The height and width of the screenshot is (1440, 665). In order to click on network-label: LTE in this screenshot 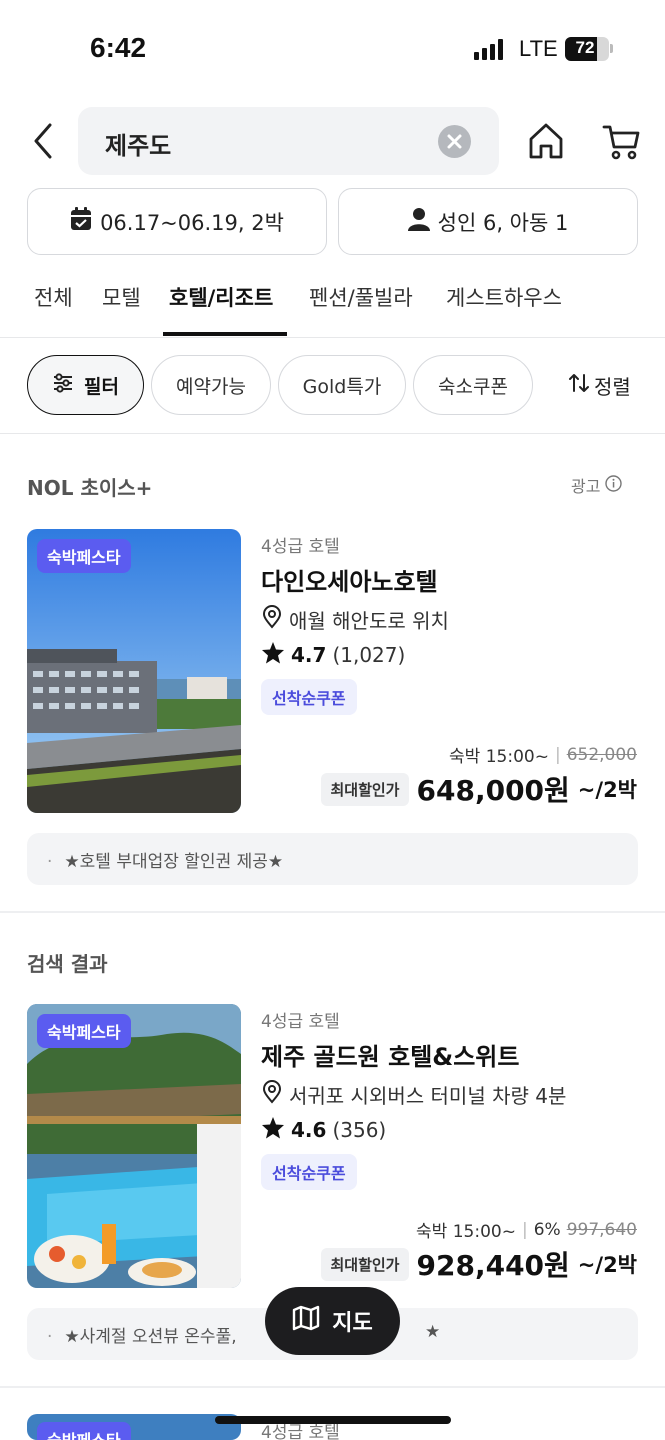, I will do `click(538, 48)`.